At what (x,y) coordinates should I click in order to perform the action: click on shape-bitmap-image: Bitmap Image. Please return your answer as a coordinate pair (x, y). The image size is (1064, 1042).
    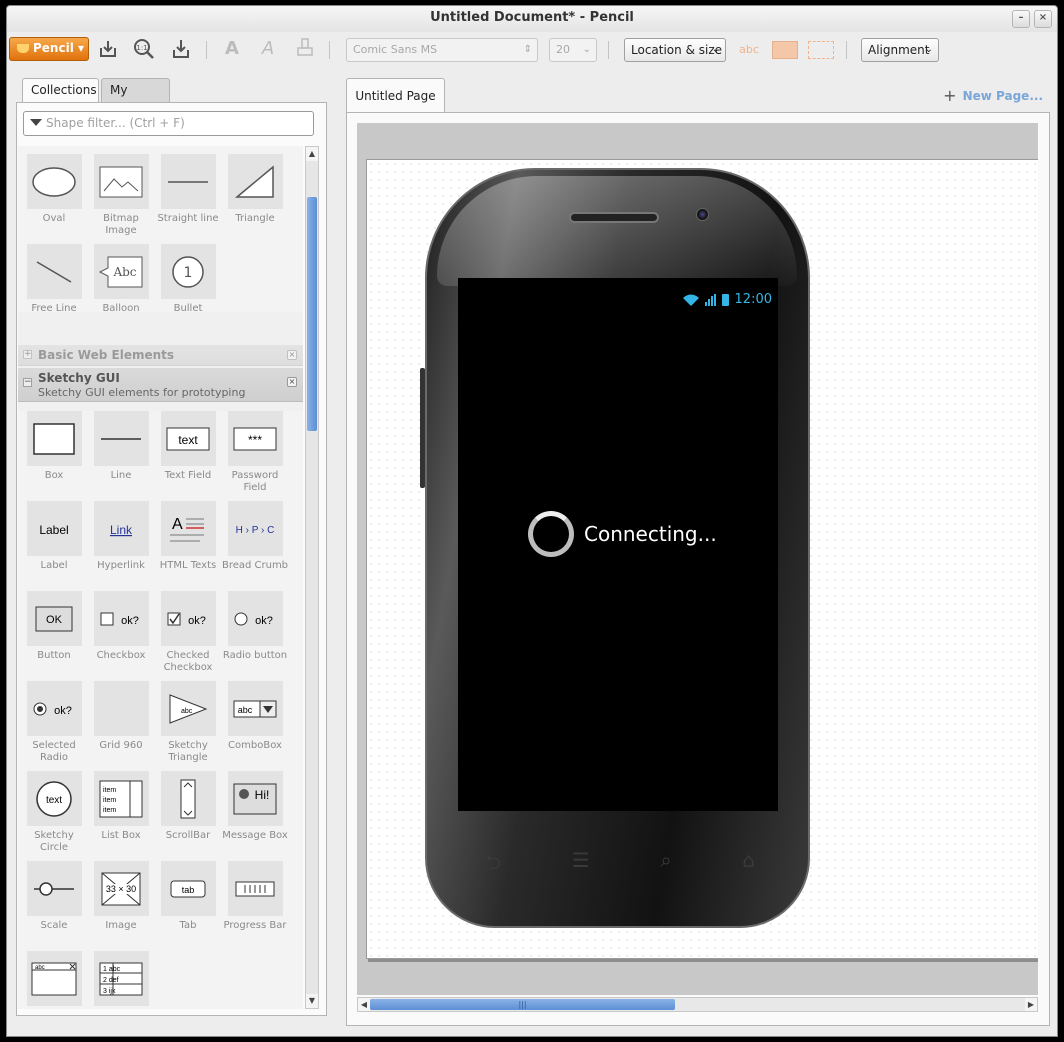
    Looking at the image, I should click on (121, 195).